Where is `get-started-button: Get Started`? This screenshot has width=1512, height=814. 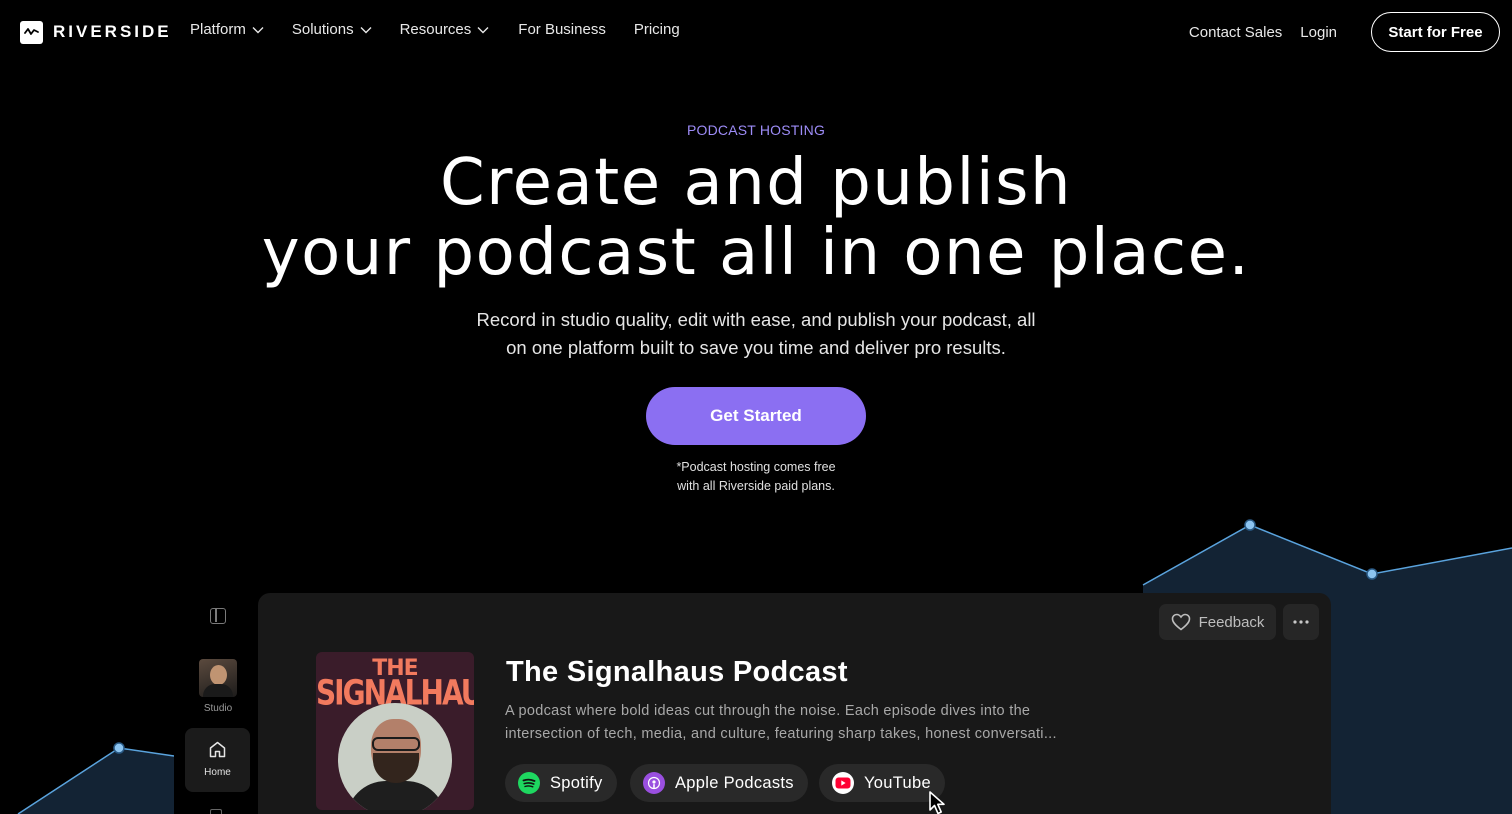 get-started-button: Get Started is located at coordinates (756, 416).